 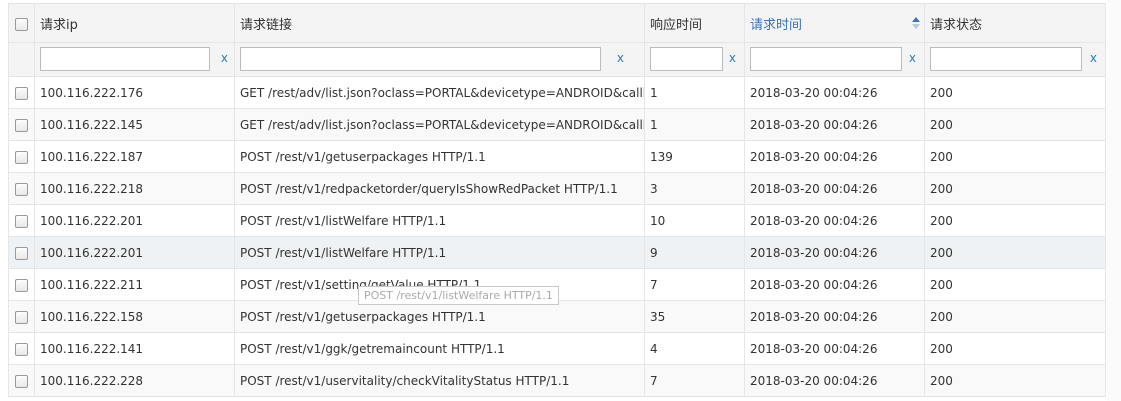 I want to click on filter-cell-resp-time: x, so click(x=694, y=59).